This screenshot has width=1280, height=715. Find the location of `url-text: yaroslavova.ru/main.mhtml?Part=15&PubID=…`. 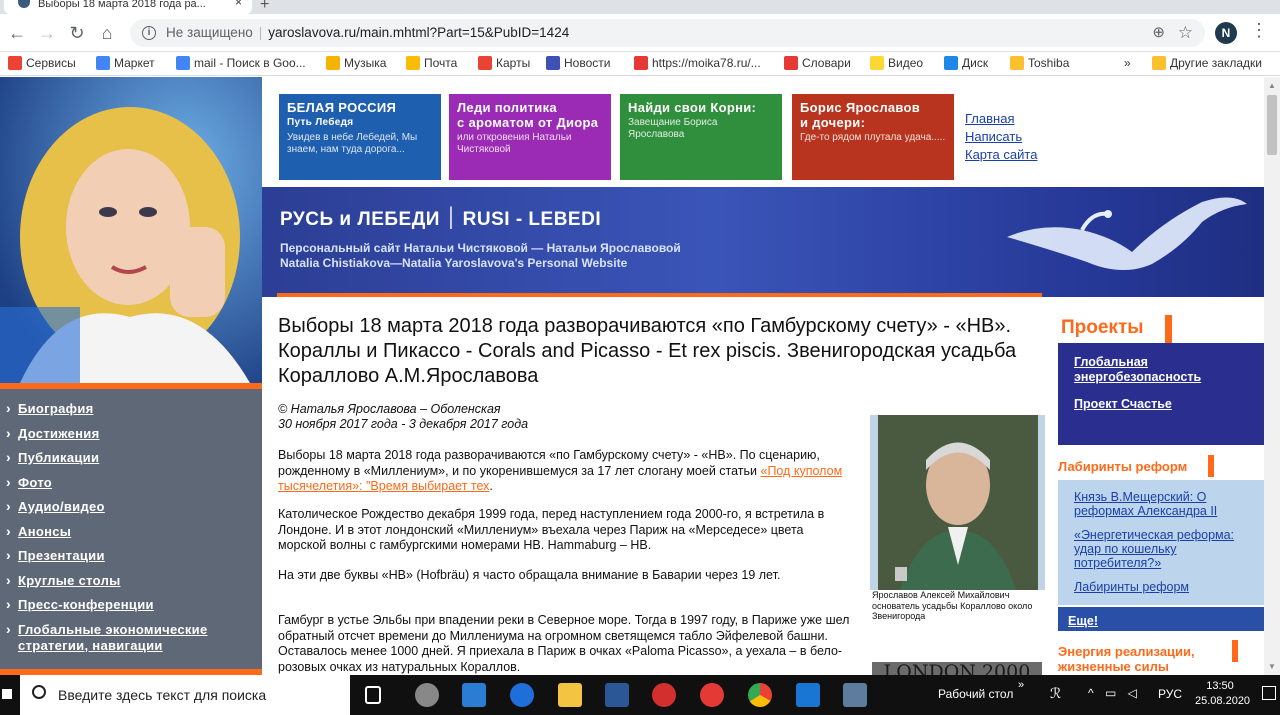

url-text: yaroslavova.ru/main.mhtml?Part=15&PubID=… is located at coordinates (418, 32).